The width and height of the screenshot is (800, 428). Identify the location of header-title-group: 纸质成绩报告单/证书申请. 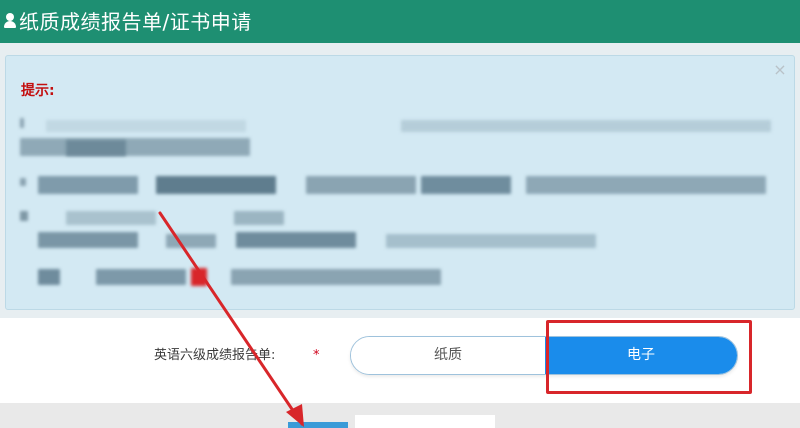
(128, 20).